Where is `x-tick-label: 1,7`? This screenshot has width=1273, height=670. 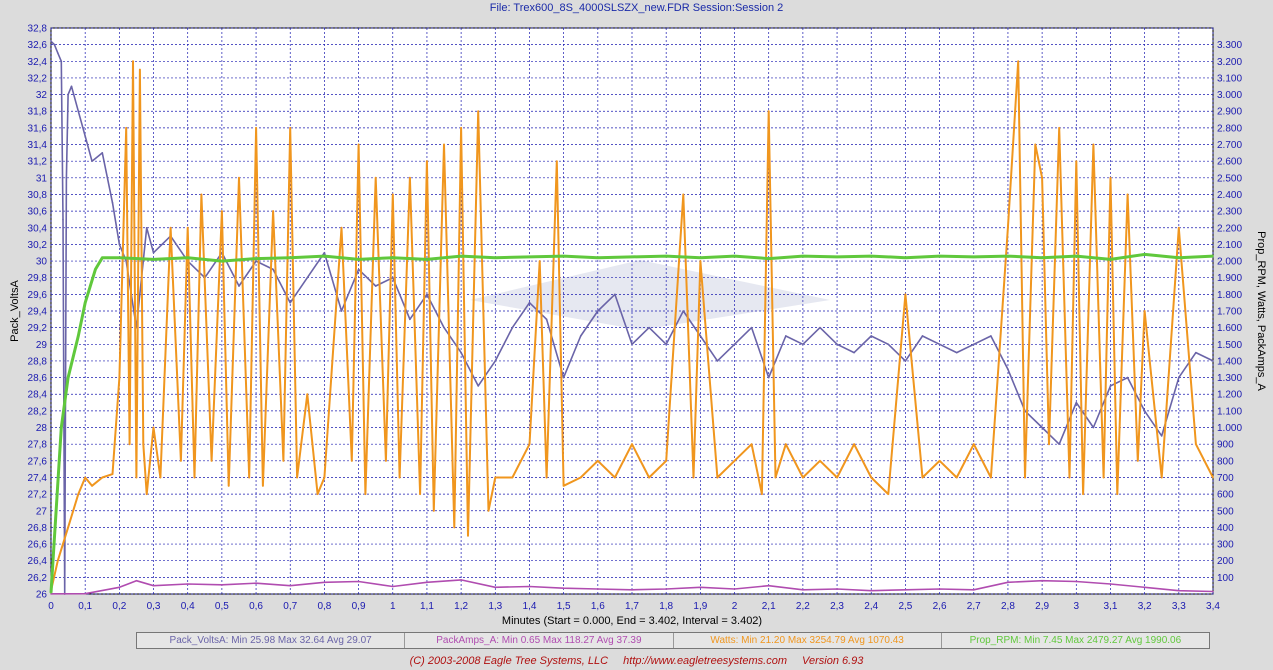
x-tick-label: 1,7 is located at coordinates (632, 606).